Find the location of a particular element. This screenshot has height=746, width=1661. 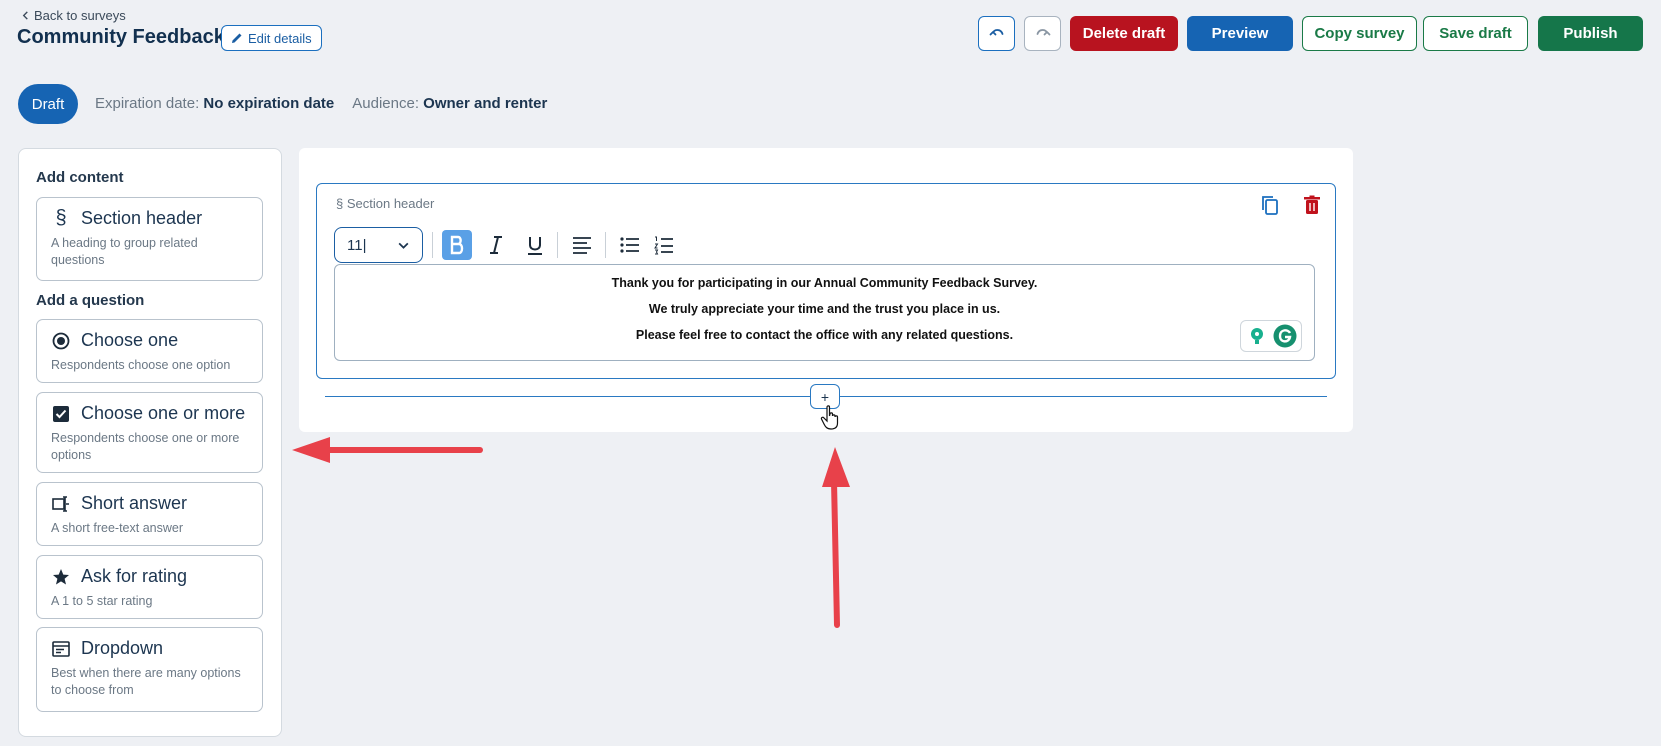

card-title: Ask for rating is located at coordinates (134, 576).